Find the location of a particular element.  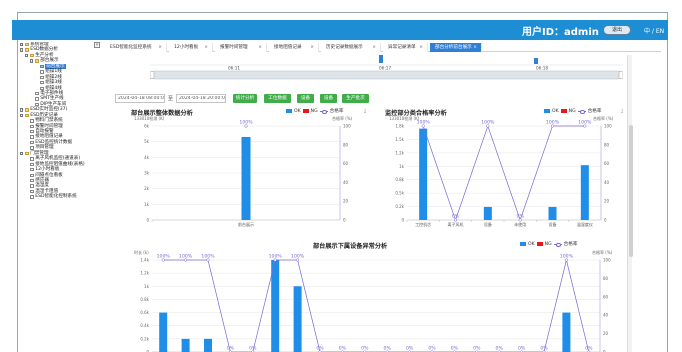

y-tick-label: 1.8k is located at coordinates (399, 126).